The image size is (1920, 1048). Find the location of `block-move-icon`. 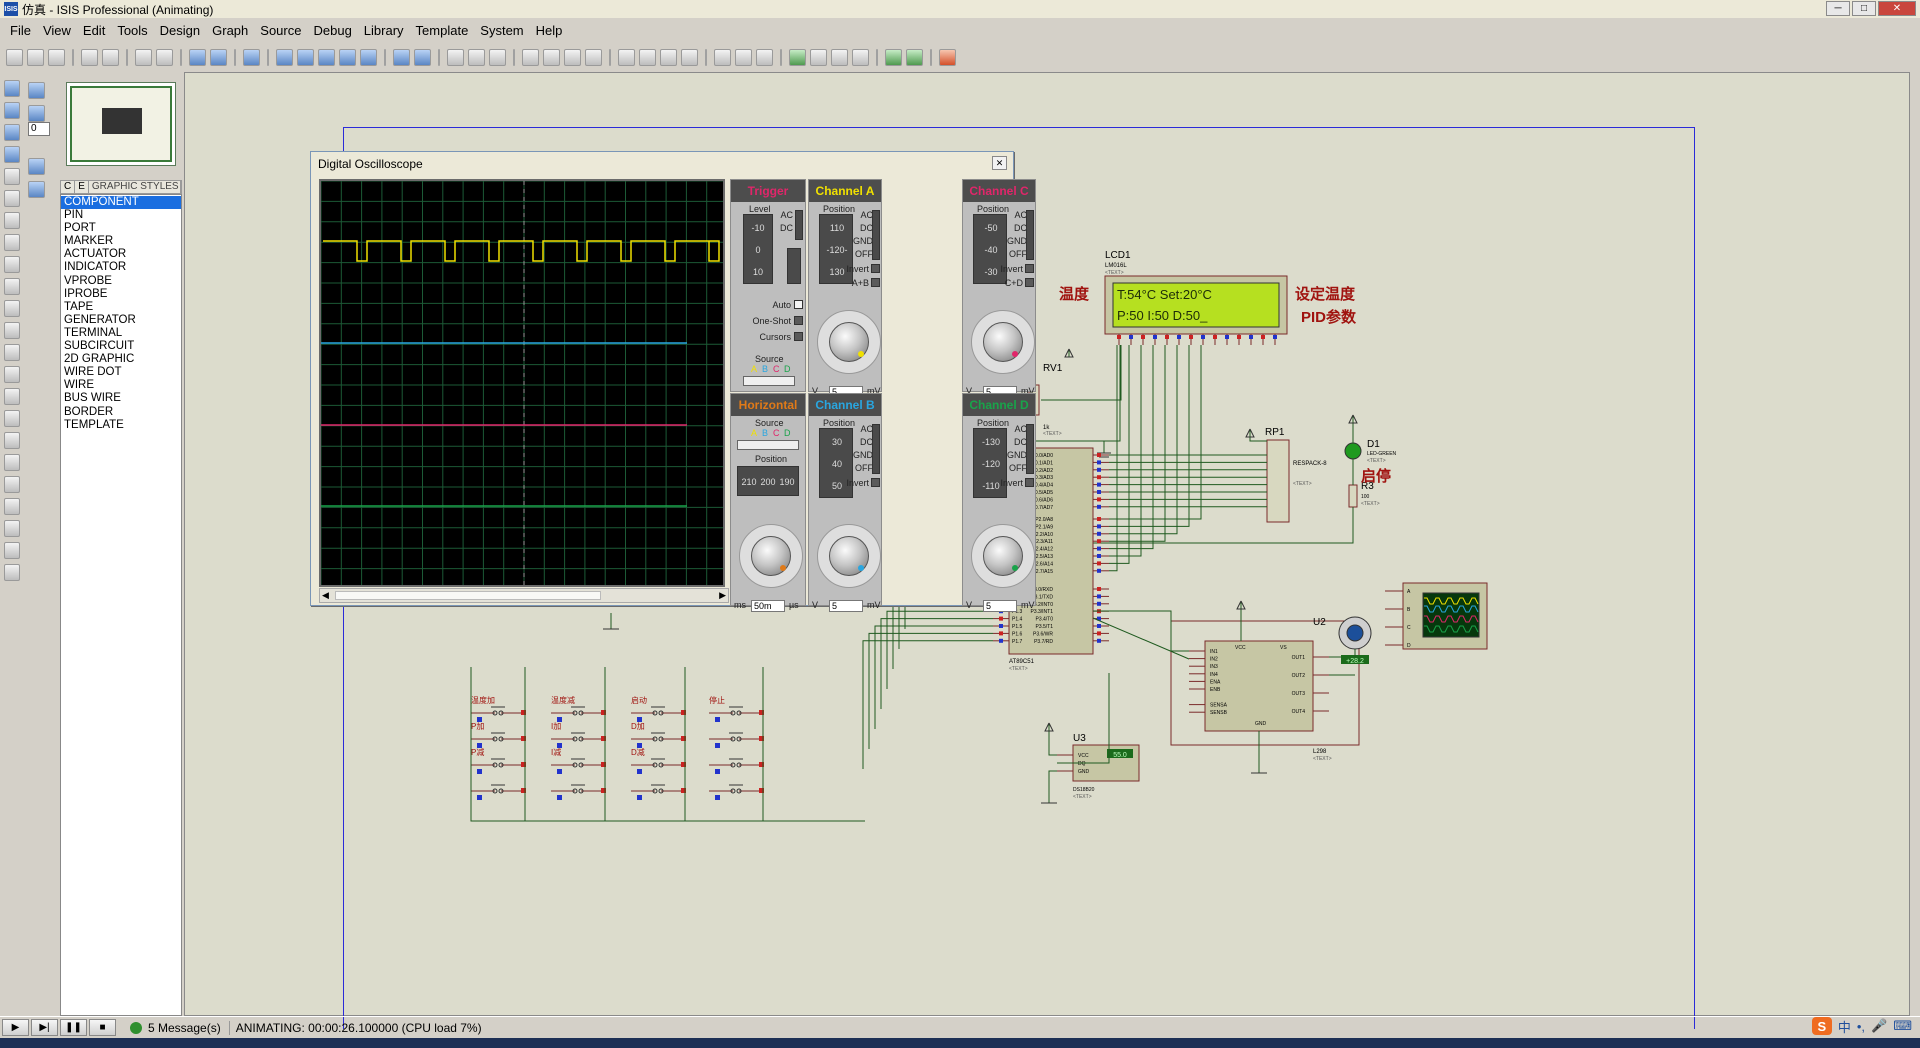

block-move-icon is located at coordinates (551, 57).